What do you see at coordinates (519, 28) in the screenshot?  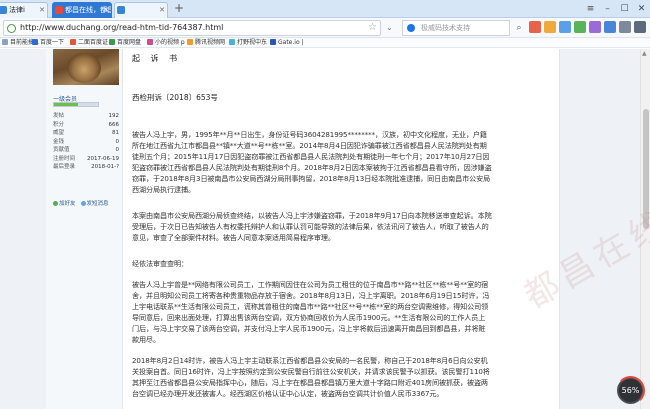 I see `search-icon: ⌕` at bounding box center [519, 28].